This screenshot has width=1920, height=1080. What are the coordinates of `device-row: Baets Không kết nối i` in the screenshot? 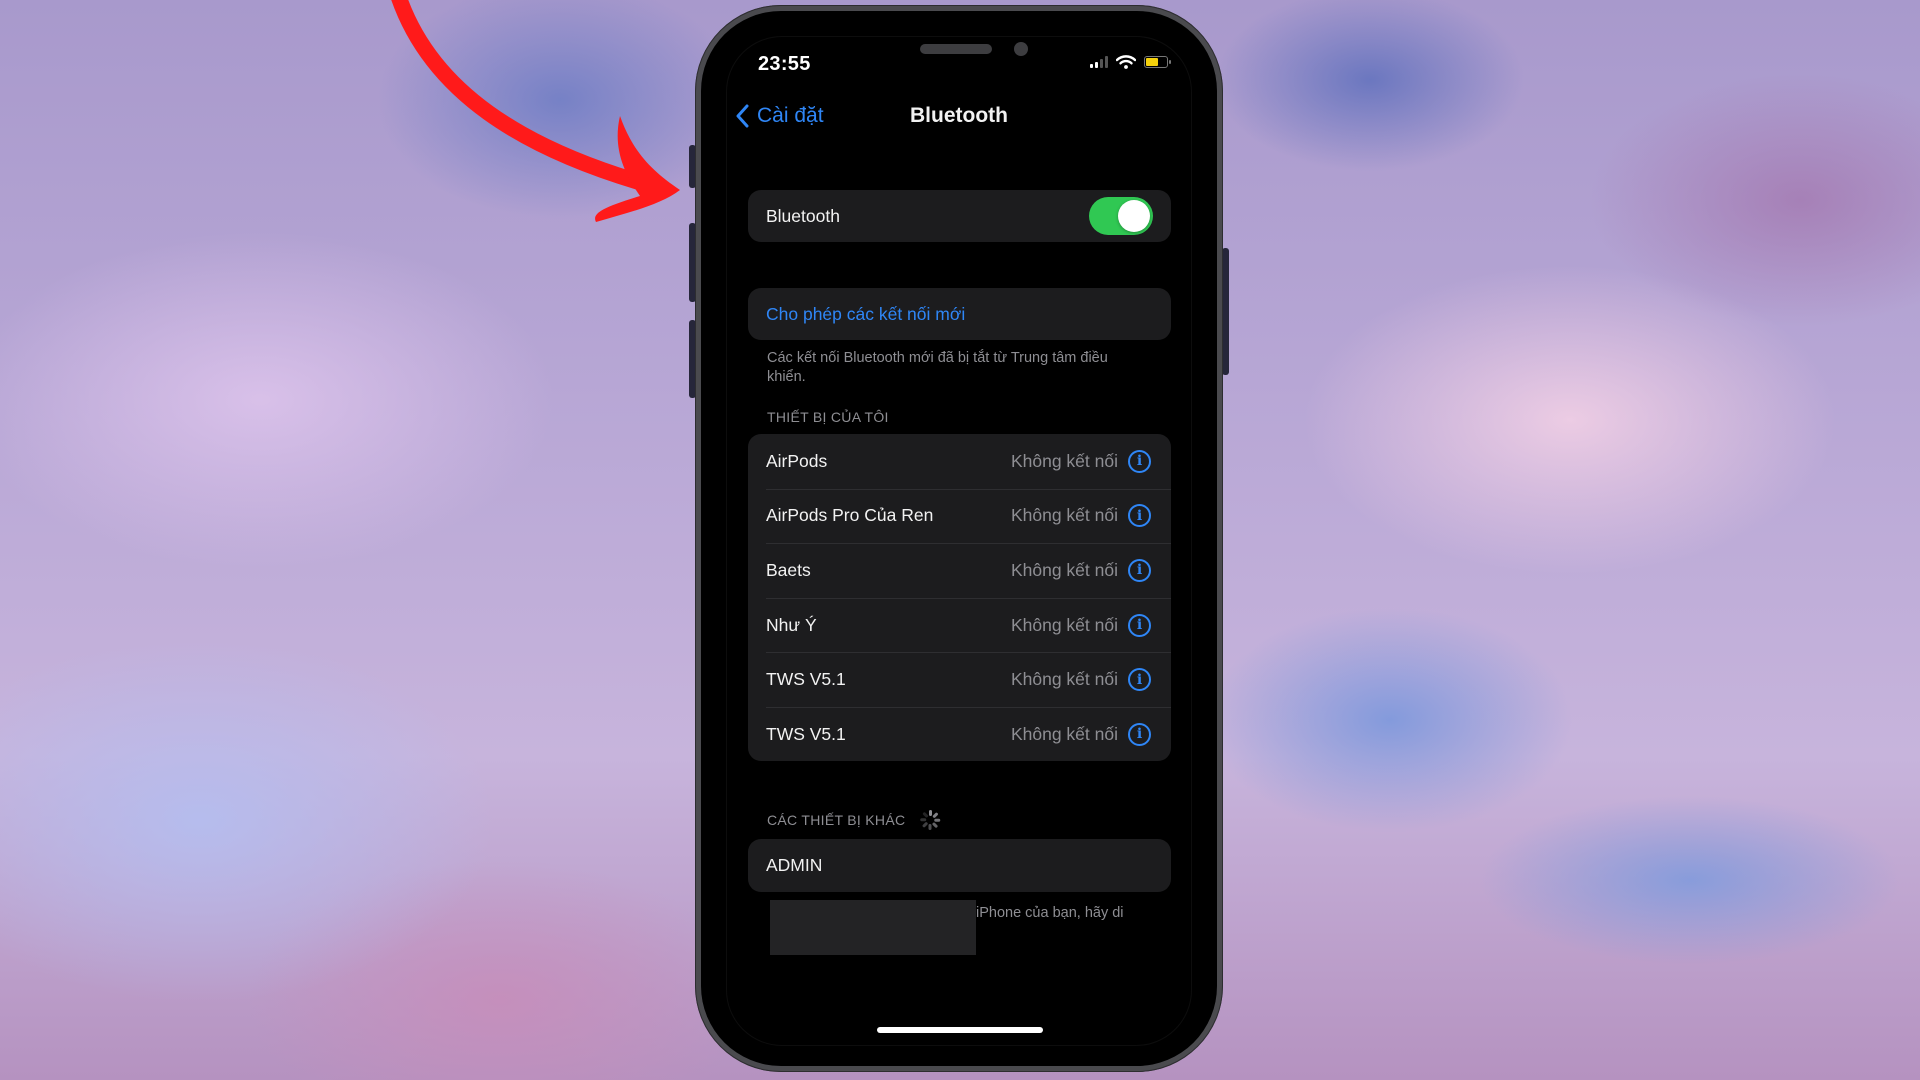 It's located at (959, 570).